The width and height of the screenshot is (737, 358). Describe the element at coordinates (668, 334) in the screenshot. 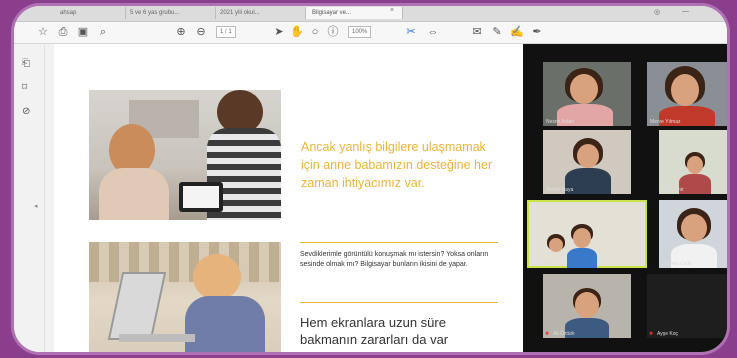

I see `participant-name: Ayşe Koç` at that location.